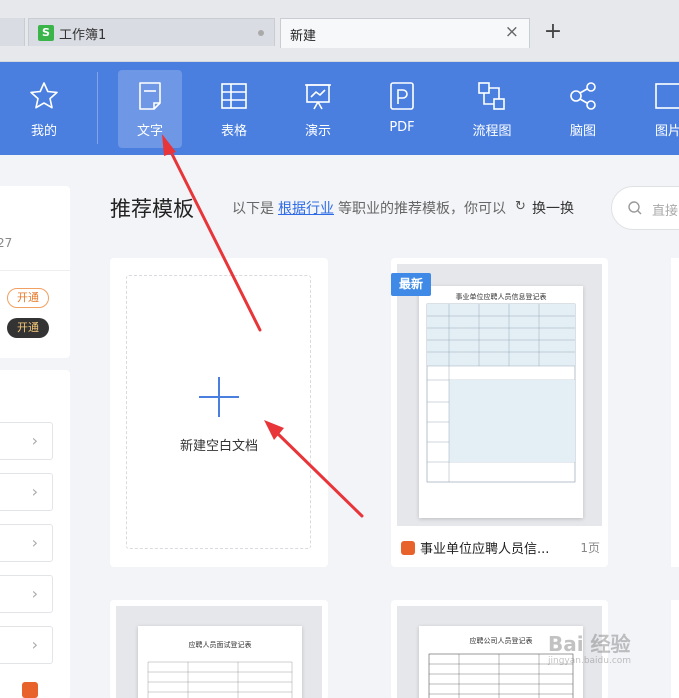 Image resolution: width=679 pixels, height=698 pixels. Describe the element at coordinates (169, 145) in the screenshot. I see `arrowhead-icon` at that location.